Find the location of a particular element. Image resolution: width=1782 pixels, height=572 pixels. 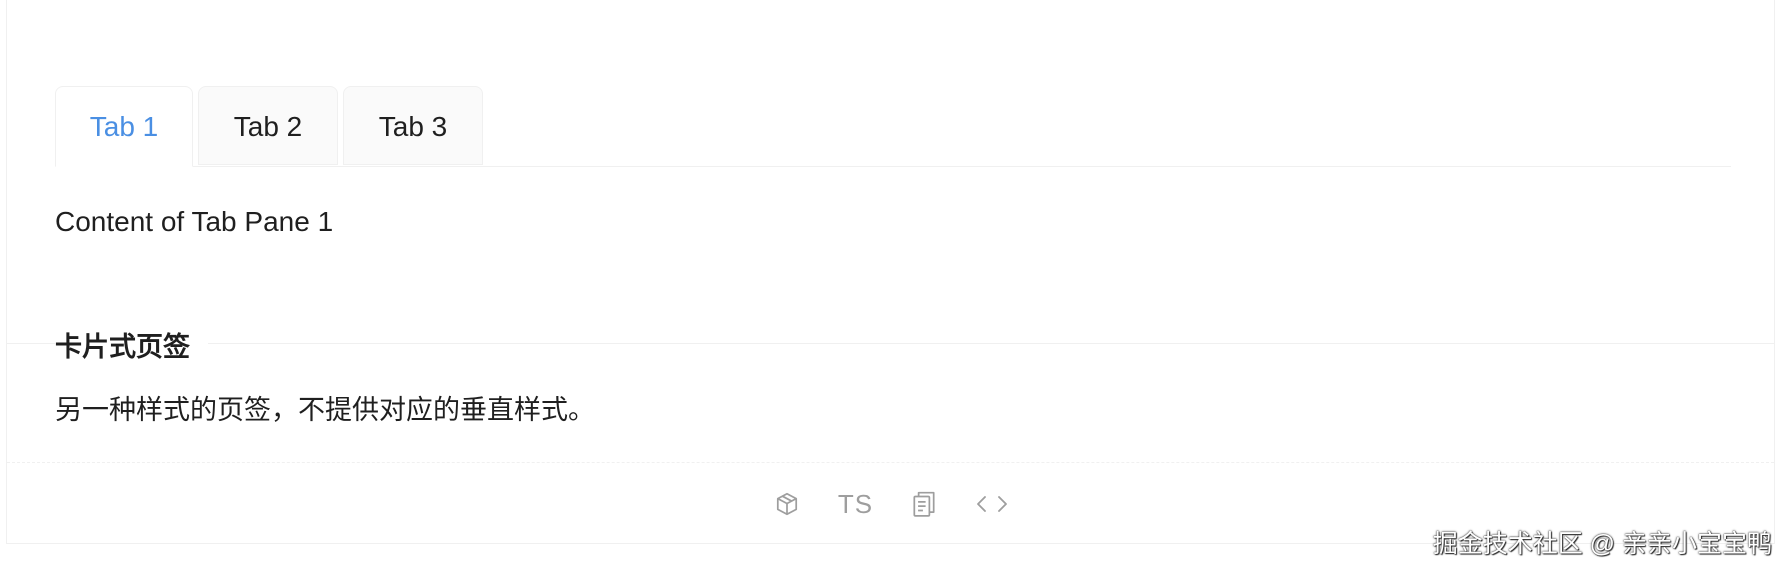

section-title: 卡片式页签 is located at coordinates (131, 347).